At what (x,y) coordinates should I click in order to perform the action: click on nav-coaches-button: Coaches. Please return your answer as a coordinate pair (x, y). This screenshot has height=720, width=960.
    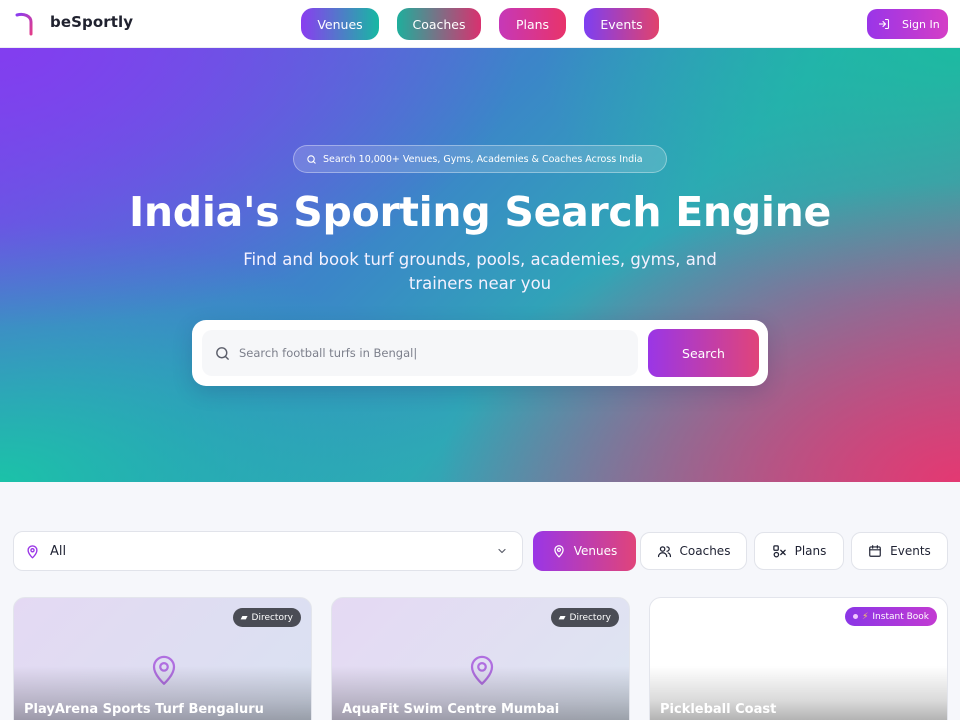
    Looking at the image, I should click on (439, 24).